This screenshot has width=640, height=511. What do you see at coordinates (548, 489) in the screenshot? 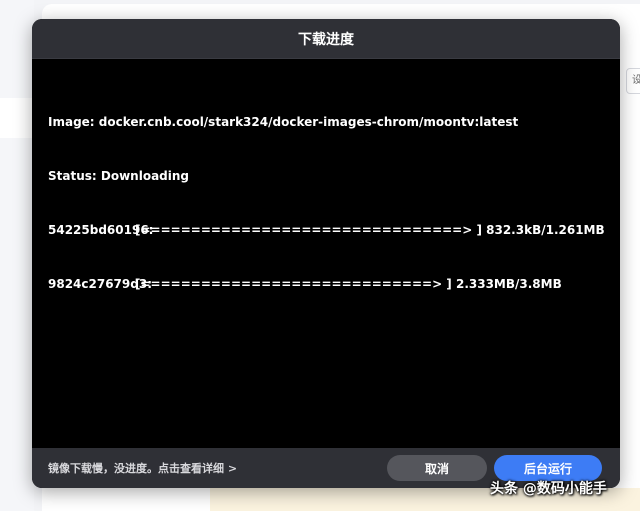
I see `watermark-text: 头条 @数码小能手` at bounding box center [548, 489].